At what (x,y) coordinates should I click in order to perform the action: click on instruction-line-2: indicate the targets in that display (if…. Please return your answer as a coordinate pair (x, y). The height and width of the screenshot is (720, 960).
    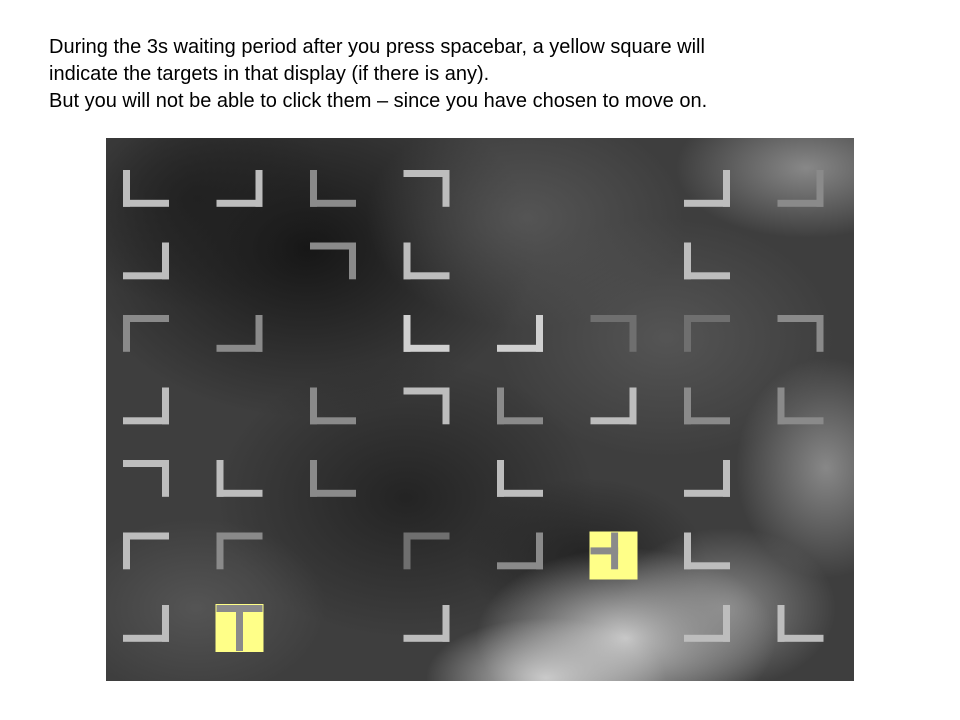
    Looking at the image, I should click on (269, 74).